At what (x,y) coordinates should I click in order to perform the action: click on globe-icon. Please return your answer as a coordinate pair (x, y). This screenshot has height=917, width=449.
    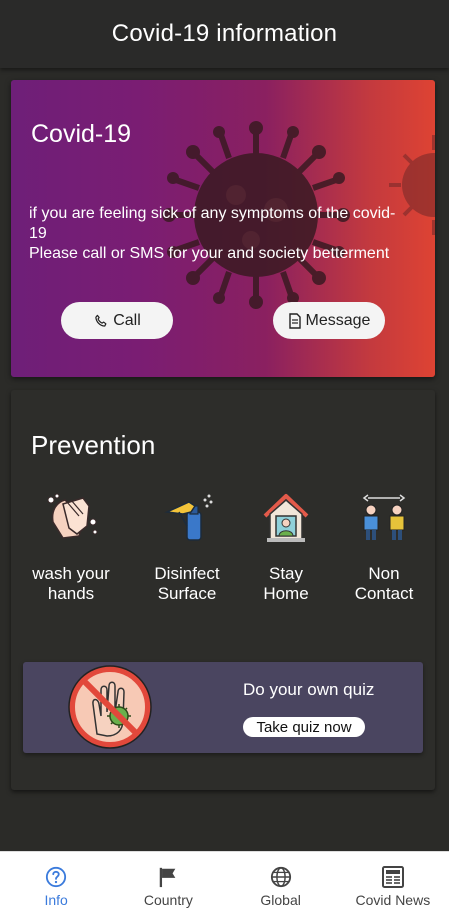
    Looking at the image, I should click on (280, 877).